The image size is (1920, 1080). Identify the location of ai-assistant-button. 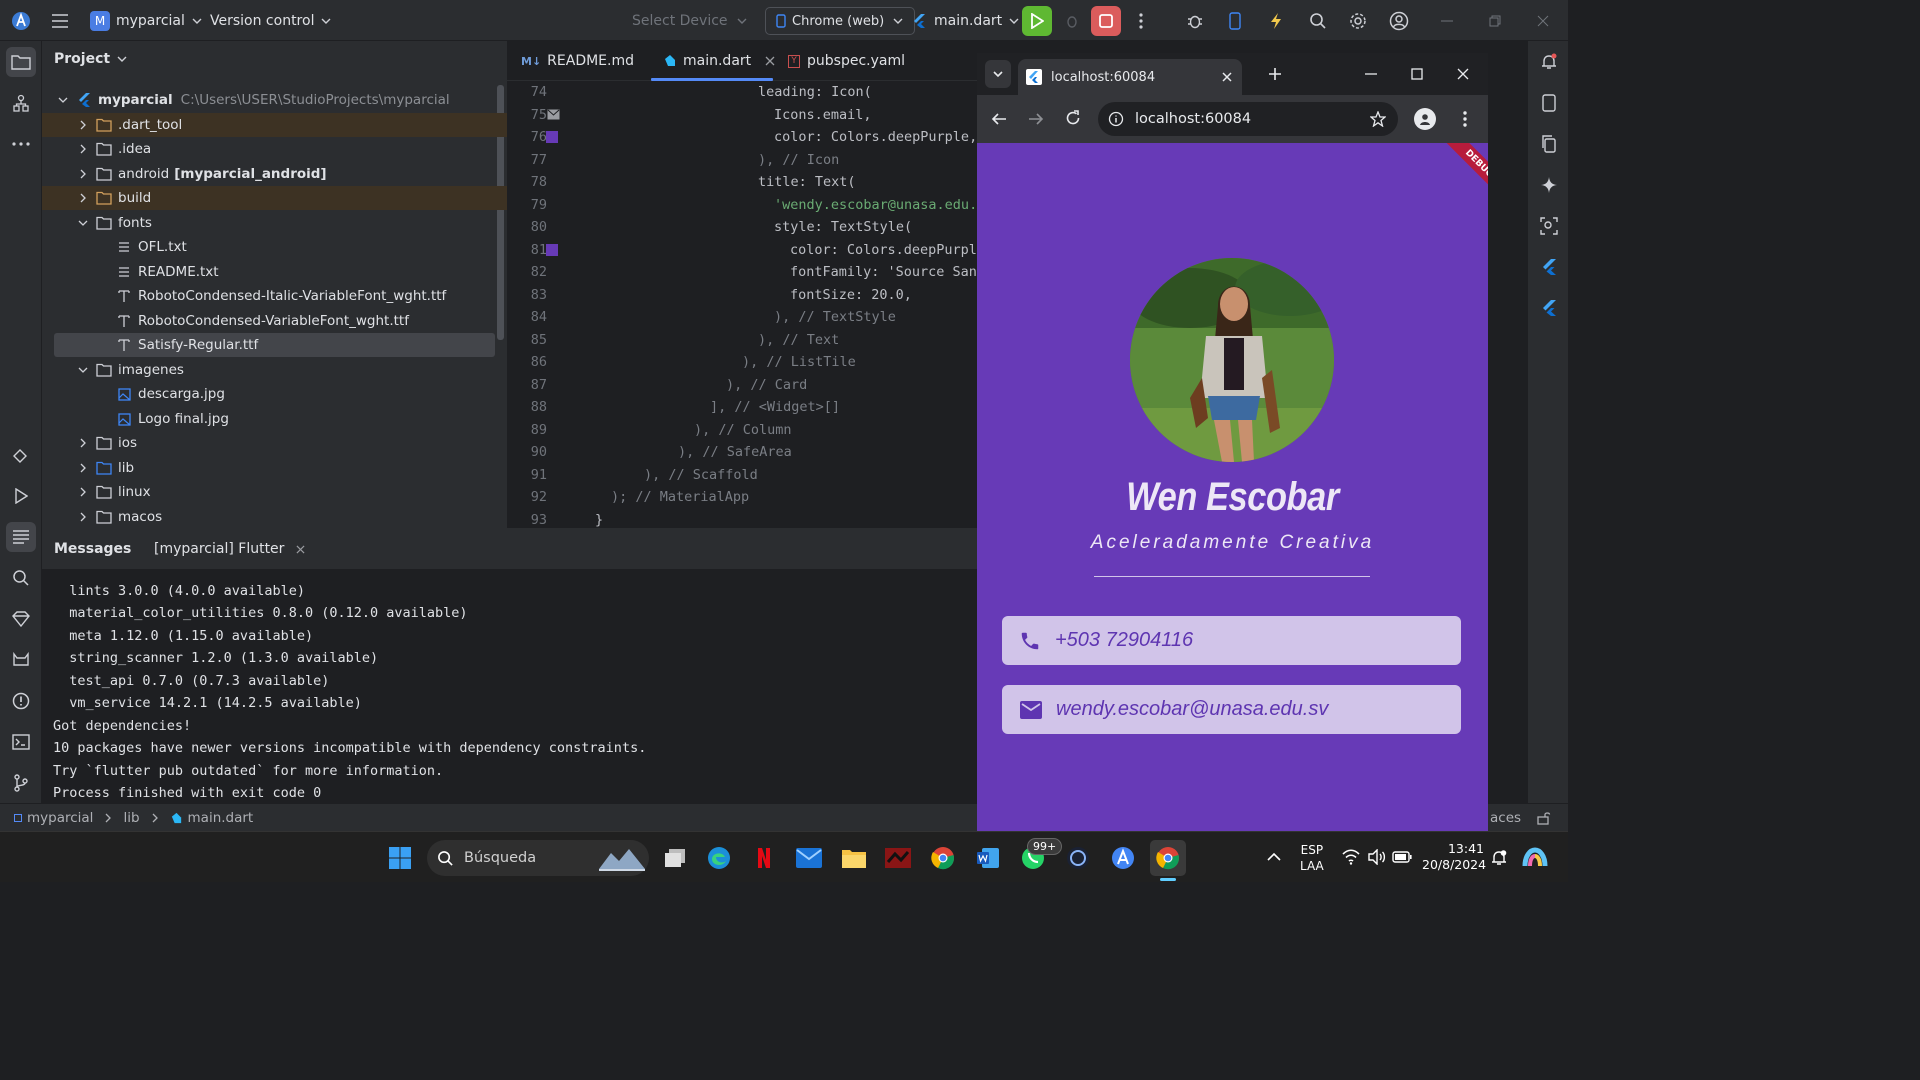
(1549, 185).